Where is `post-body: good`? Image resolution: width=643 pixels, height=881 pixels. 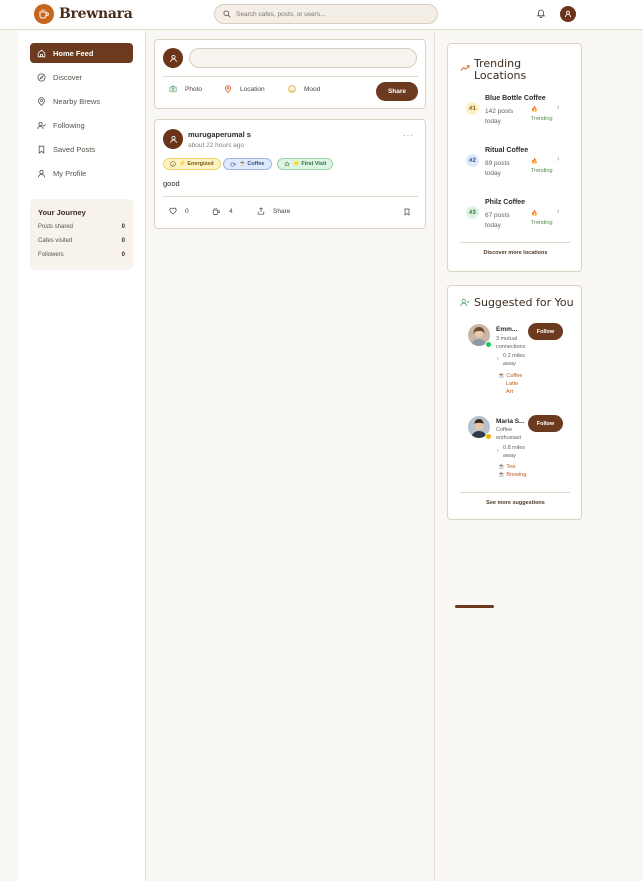 post-body: good is located at coordinates (171, 183).